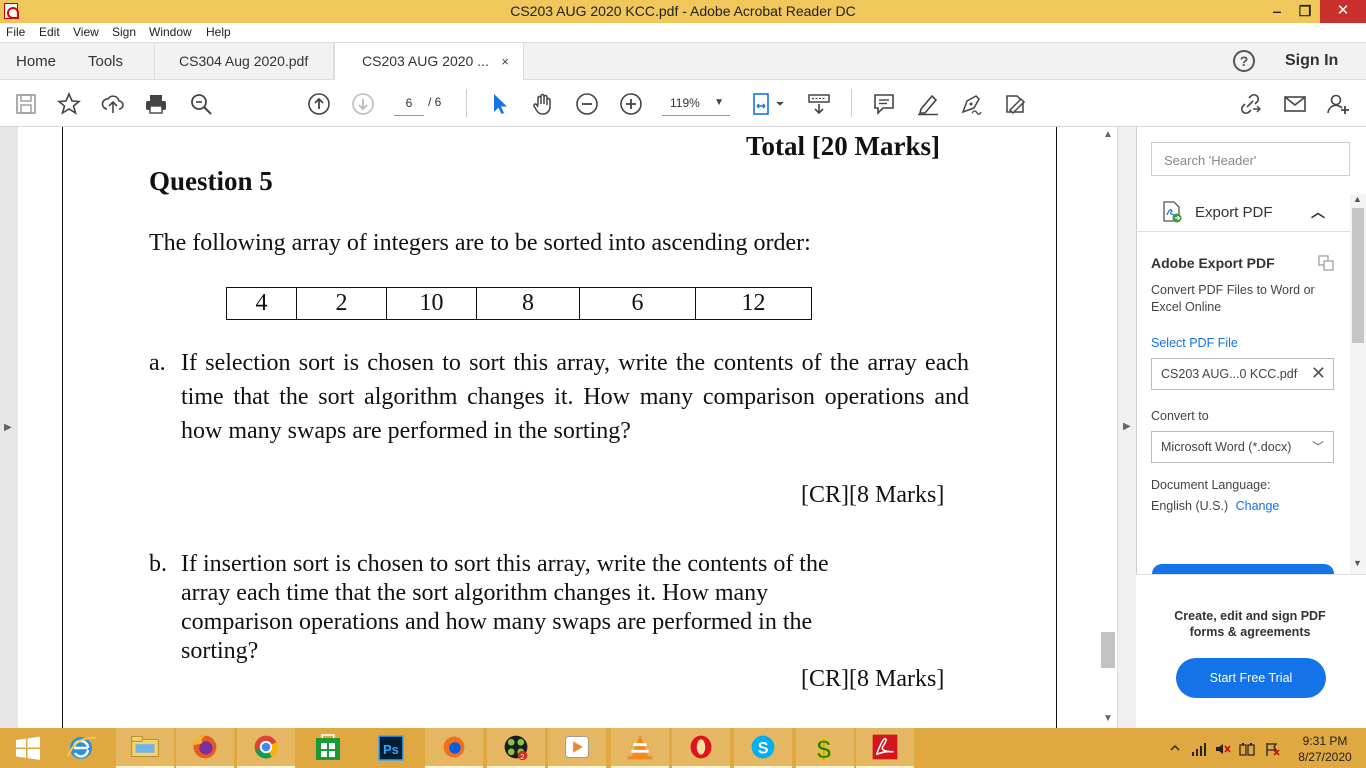 The height and width of the screenshot is (768, 1366). I want to click on chrome-icon, so click(266, 748).